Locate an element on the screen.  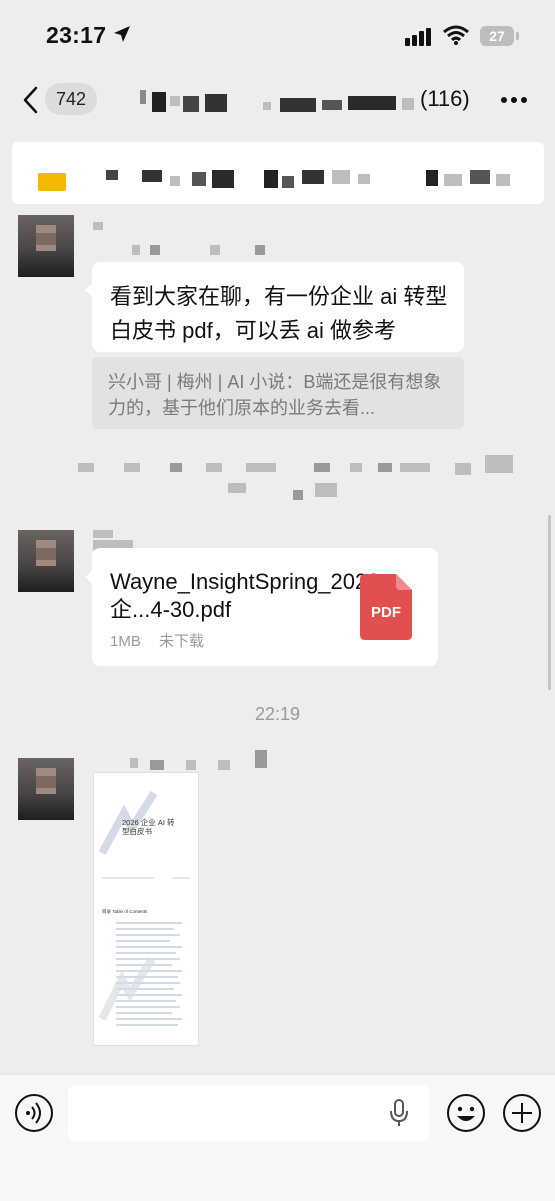
back-chevron-icon is located at coordinates (30, 100).